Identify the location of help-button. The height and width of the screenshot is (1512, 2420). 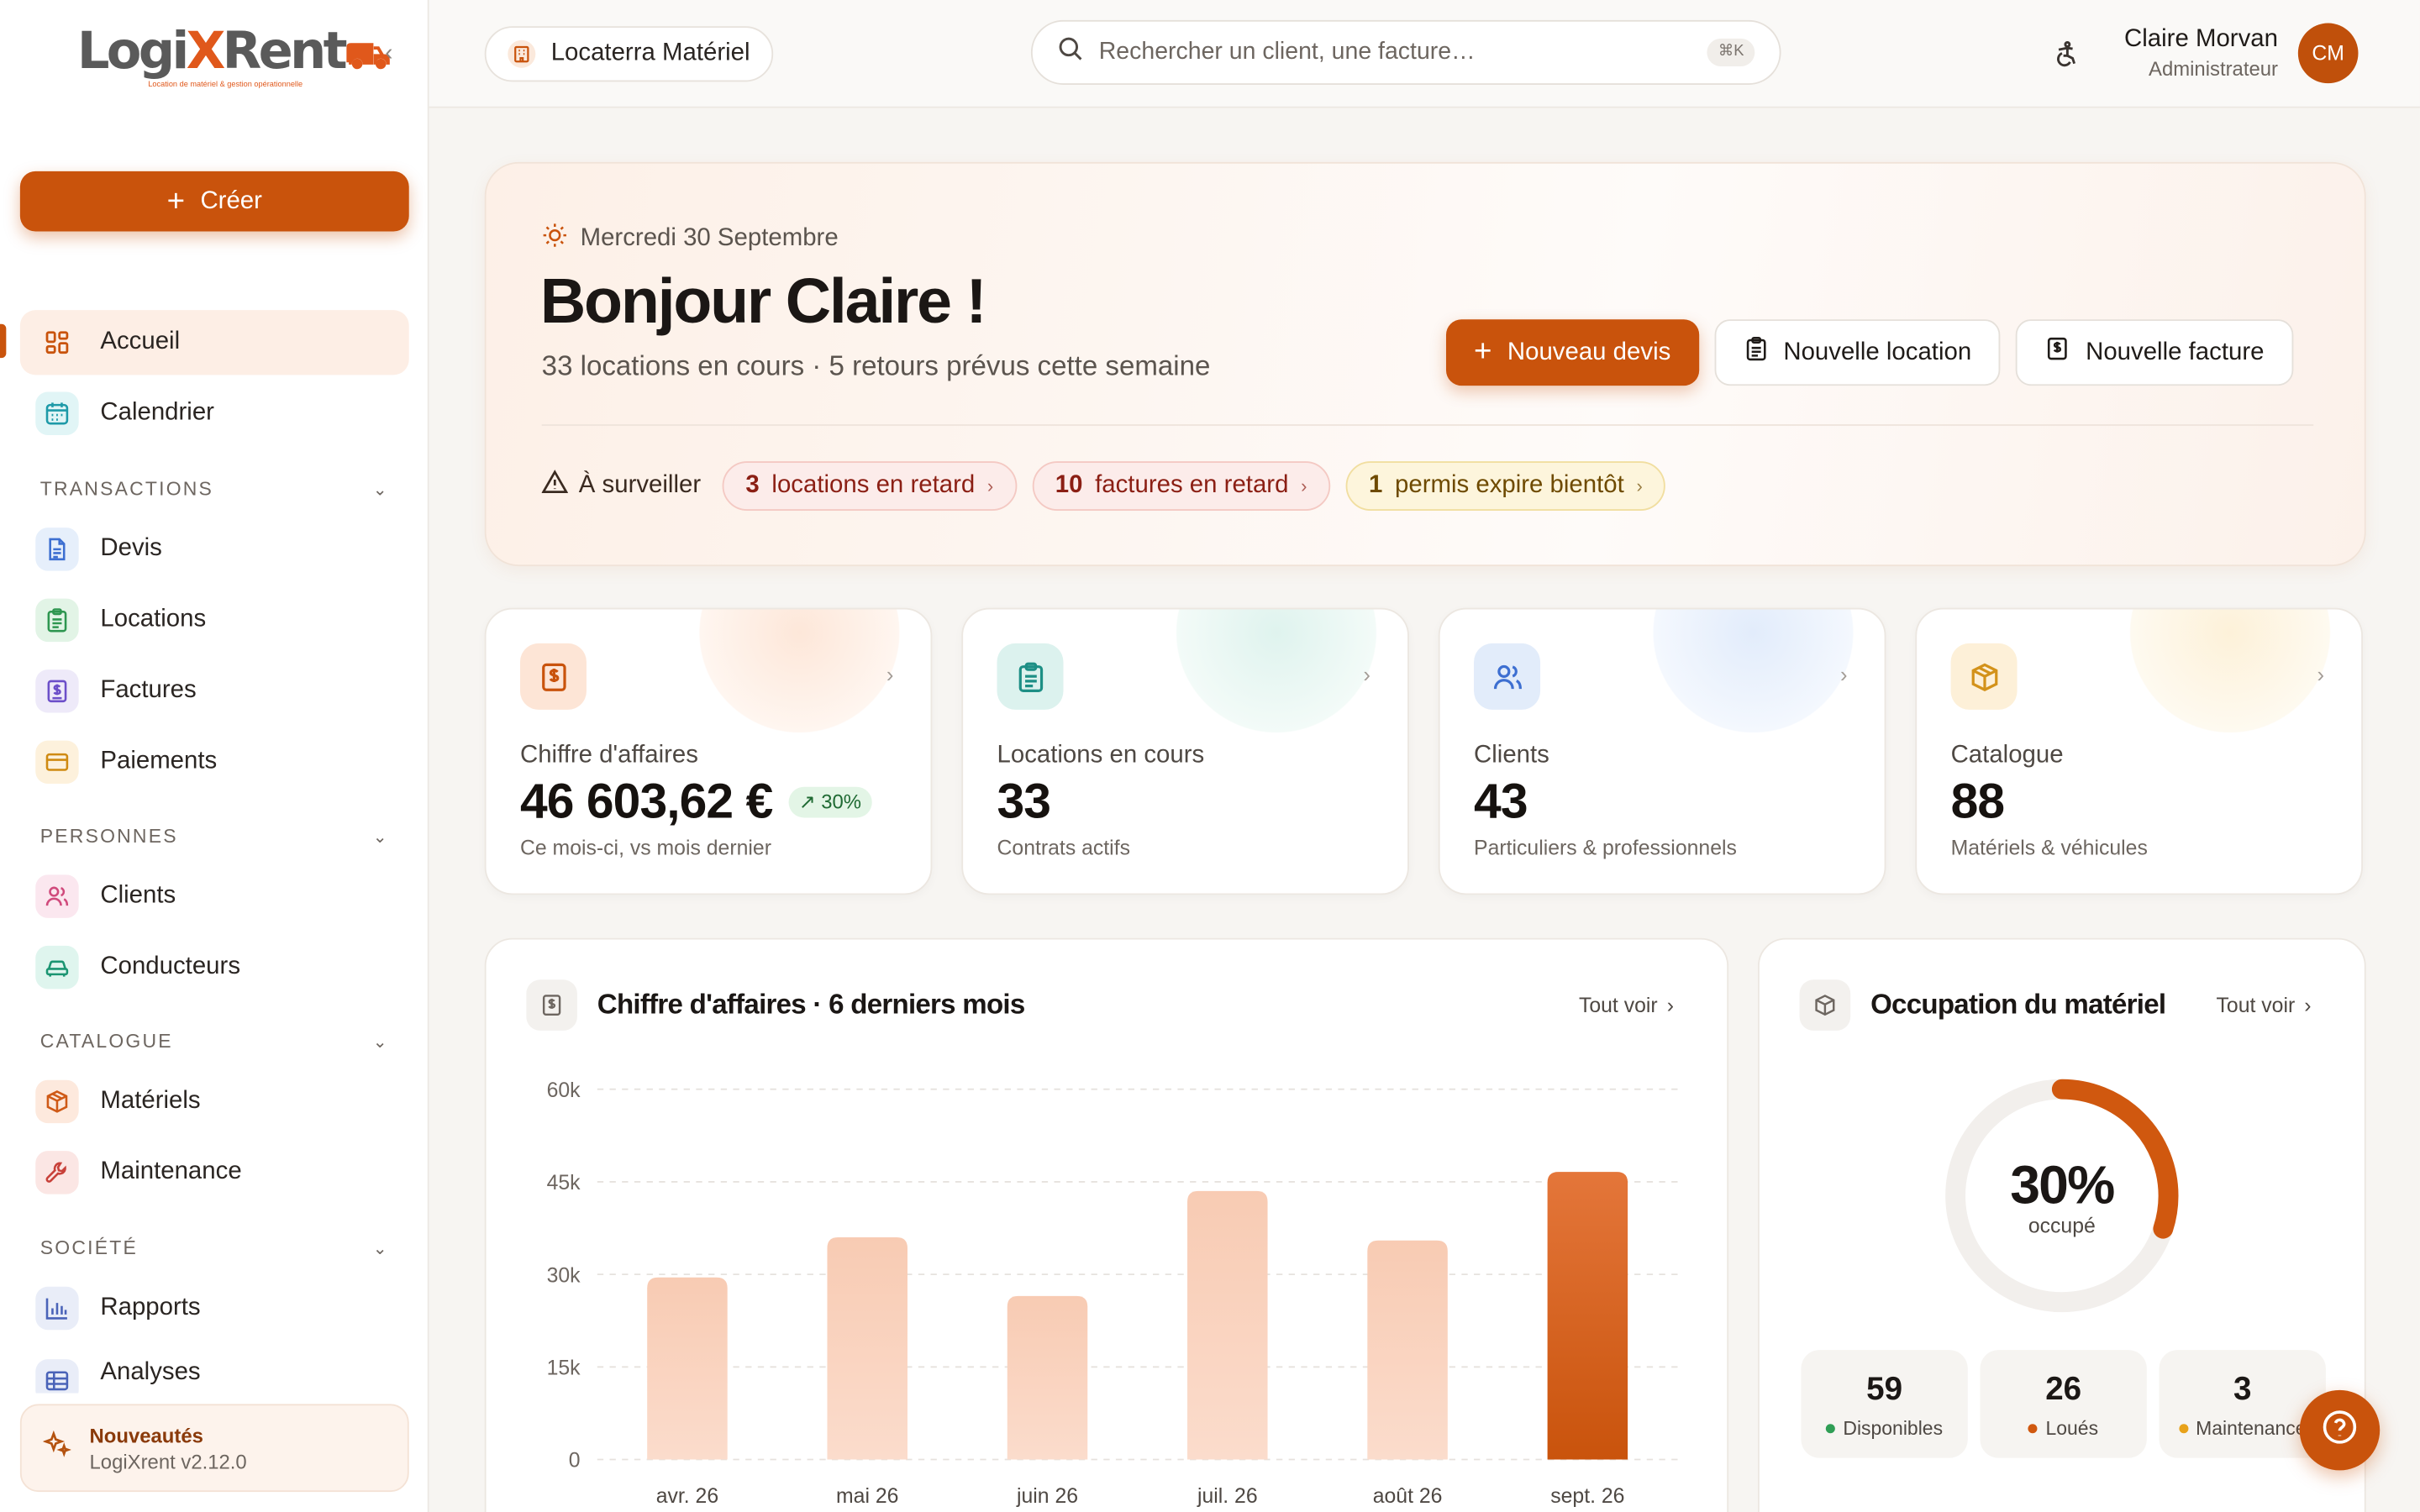
(2340, 1430).